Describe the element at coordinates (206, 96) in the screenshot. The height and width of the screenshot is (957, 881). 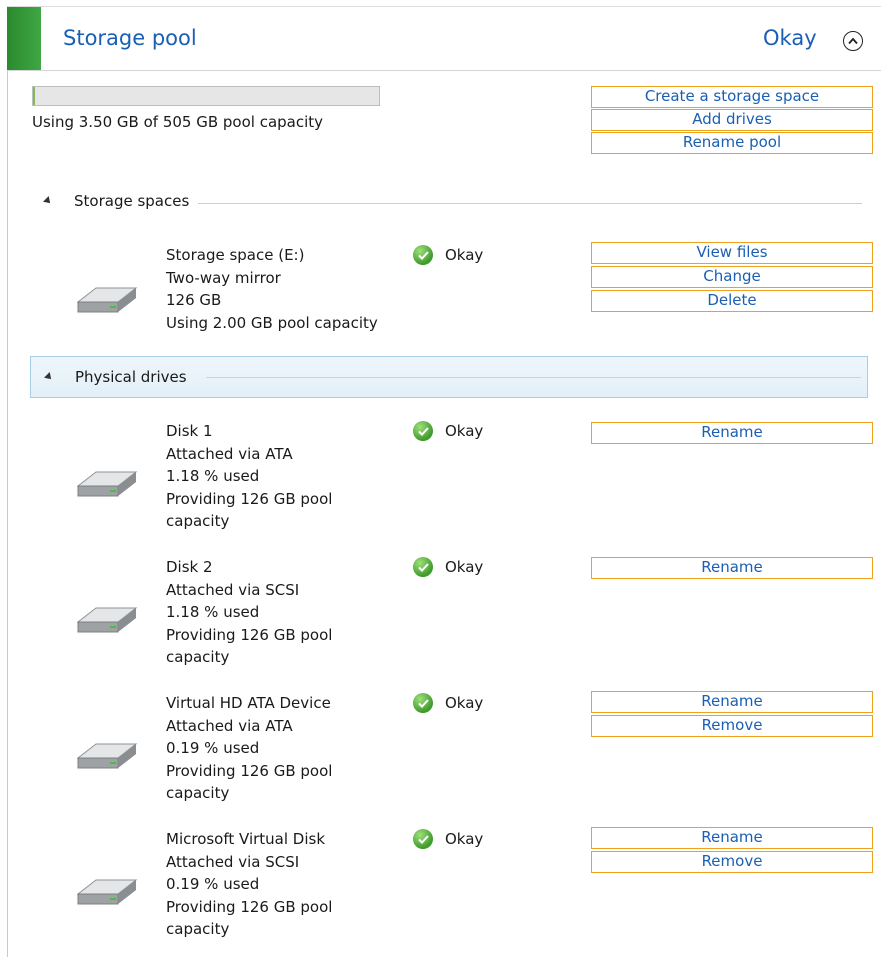
I see `pool-capacity-bar` at that location.